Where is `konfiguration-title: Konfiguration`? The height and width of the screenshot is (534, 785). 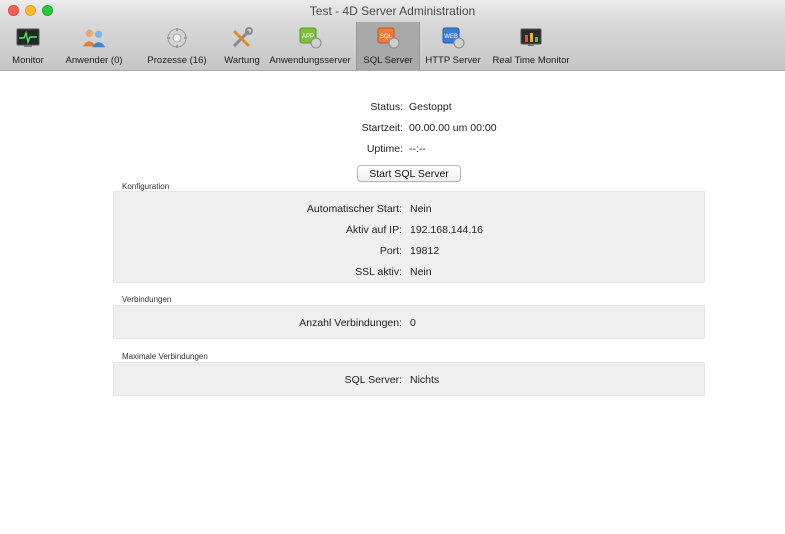
konfiguration-title: Konfiguration is located at coordinates (146, 186).